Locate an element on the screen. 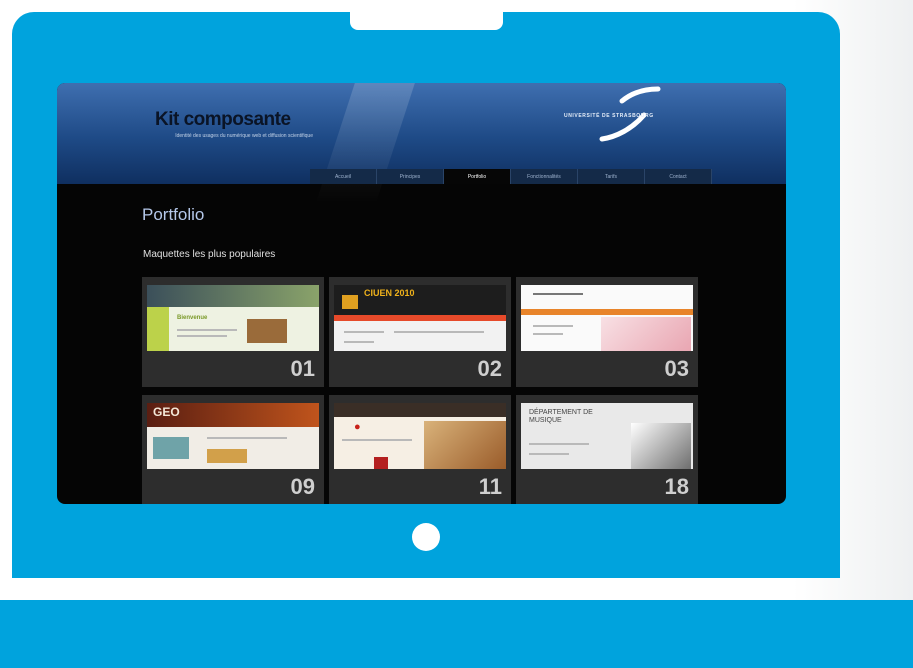 This screenshot has width=913, height=668. portfolio-tile: Bienvenue 01 is located at coordinates (233, 332).